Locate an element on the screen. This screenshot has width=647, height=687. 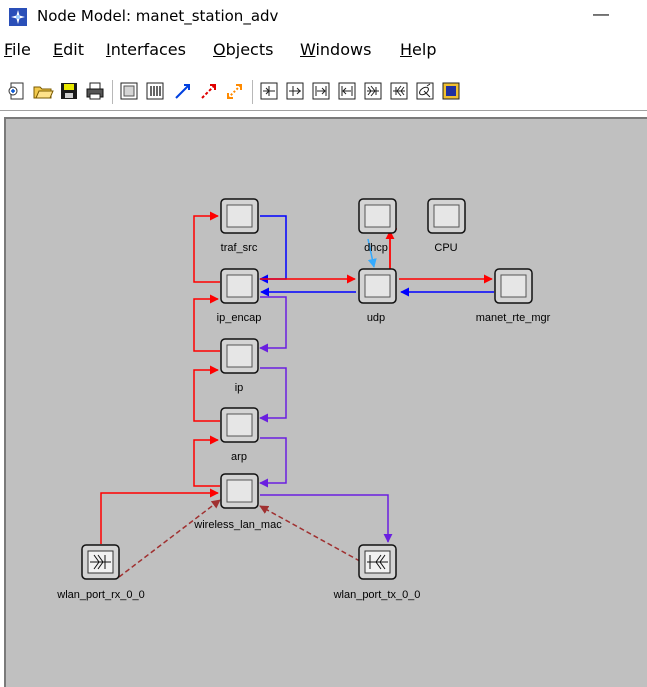
stat-wire-icon is located at coordinates (209, 91).